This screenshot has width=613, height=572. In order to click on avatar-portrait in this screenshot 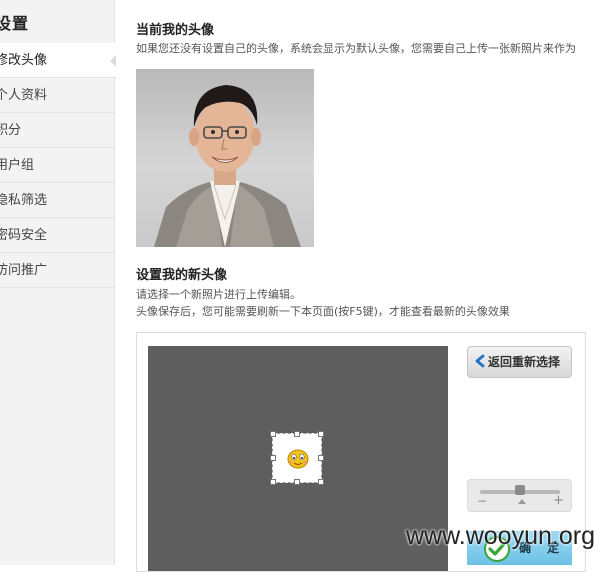, I will do `click(227, 166)`.